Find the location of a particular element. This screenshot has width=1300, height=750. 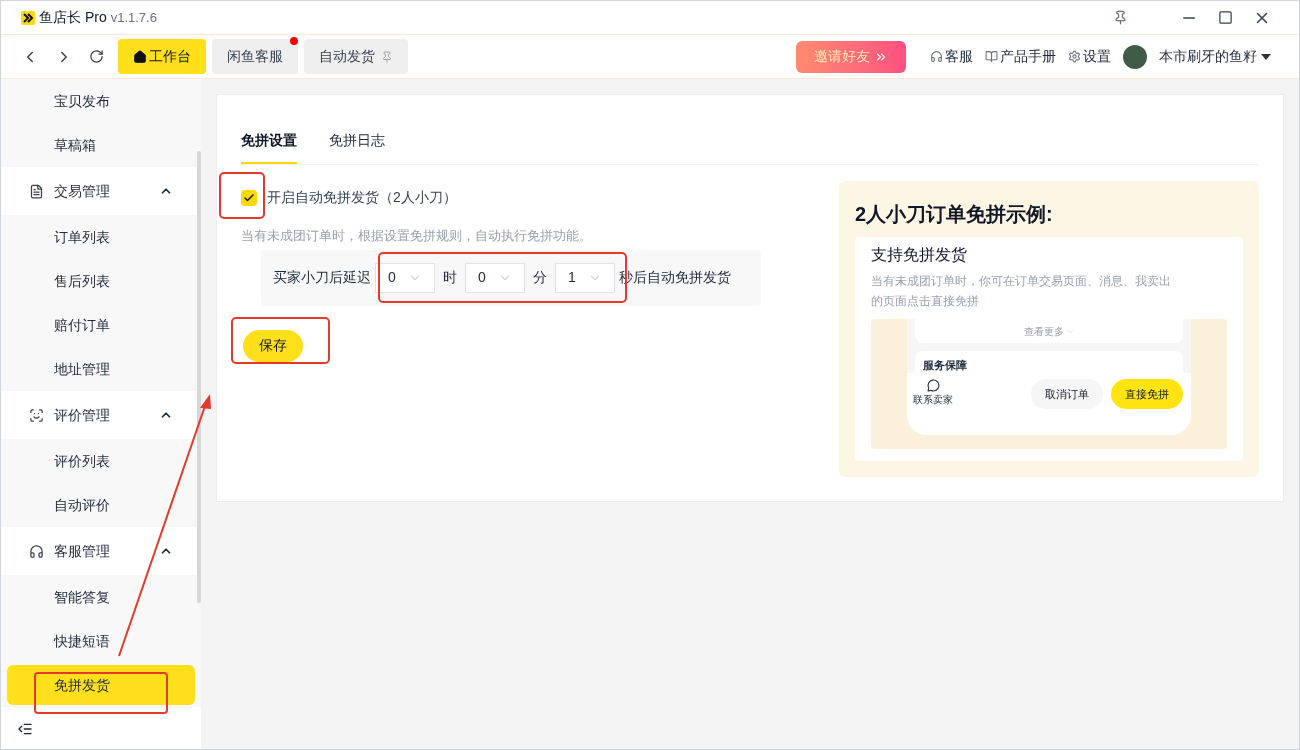

example-card-title: 支持免拼发货 is located at coordinates (919, 255).